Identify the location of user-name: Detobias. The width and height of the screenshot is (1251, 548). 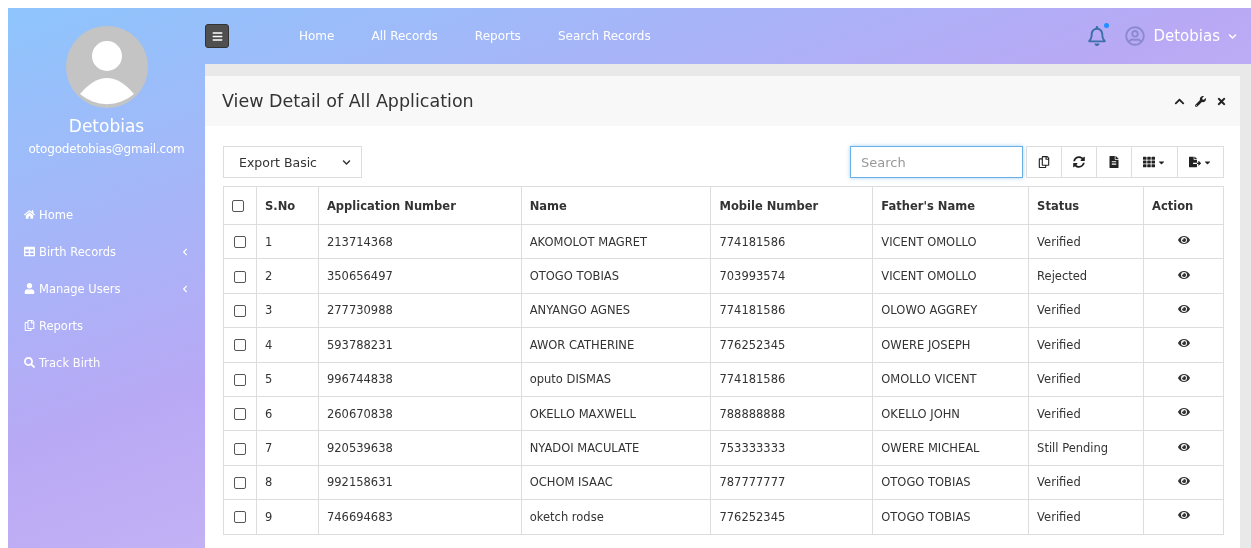
(106, 126).